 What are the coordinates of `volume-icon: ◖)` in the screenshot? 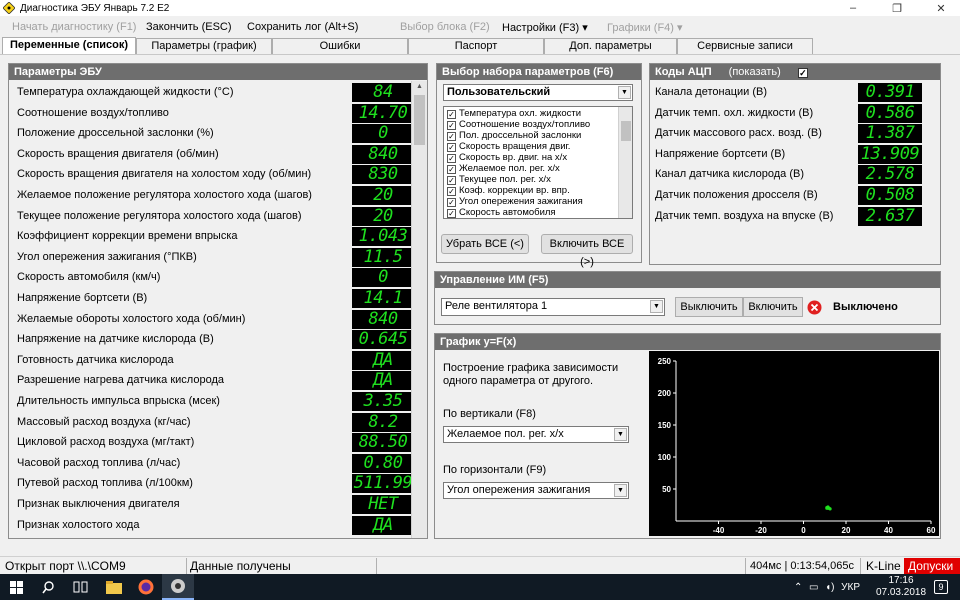 It's located at (829, 587).